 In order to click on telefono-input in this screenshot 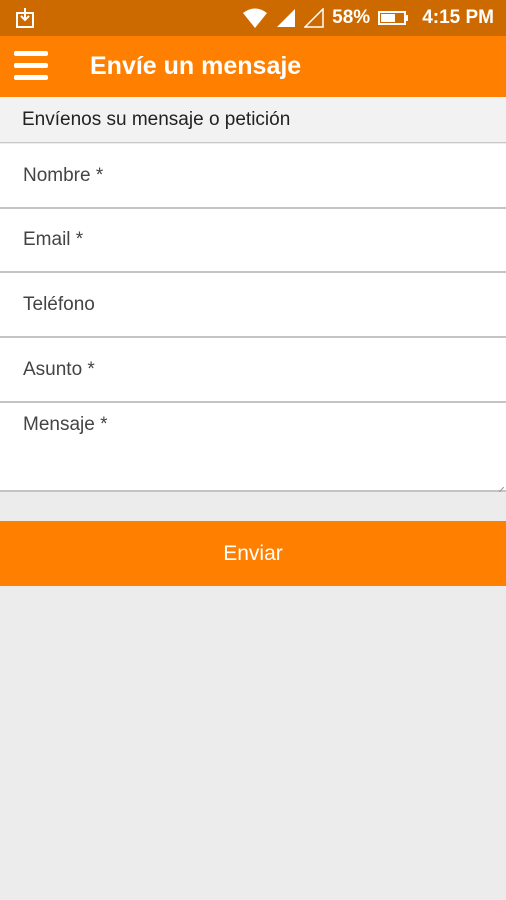, I will do `click(253, 304)`.